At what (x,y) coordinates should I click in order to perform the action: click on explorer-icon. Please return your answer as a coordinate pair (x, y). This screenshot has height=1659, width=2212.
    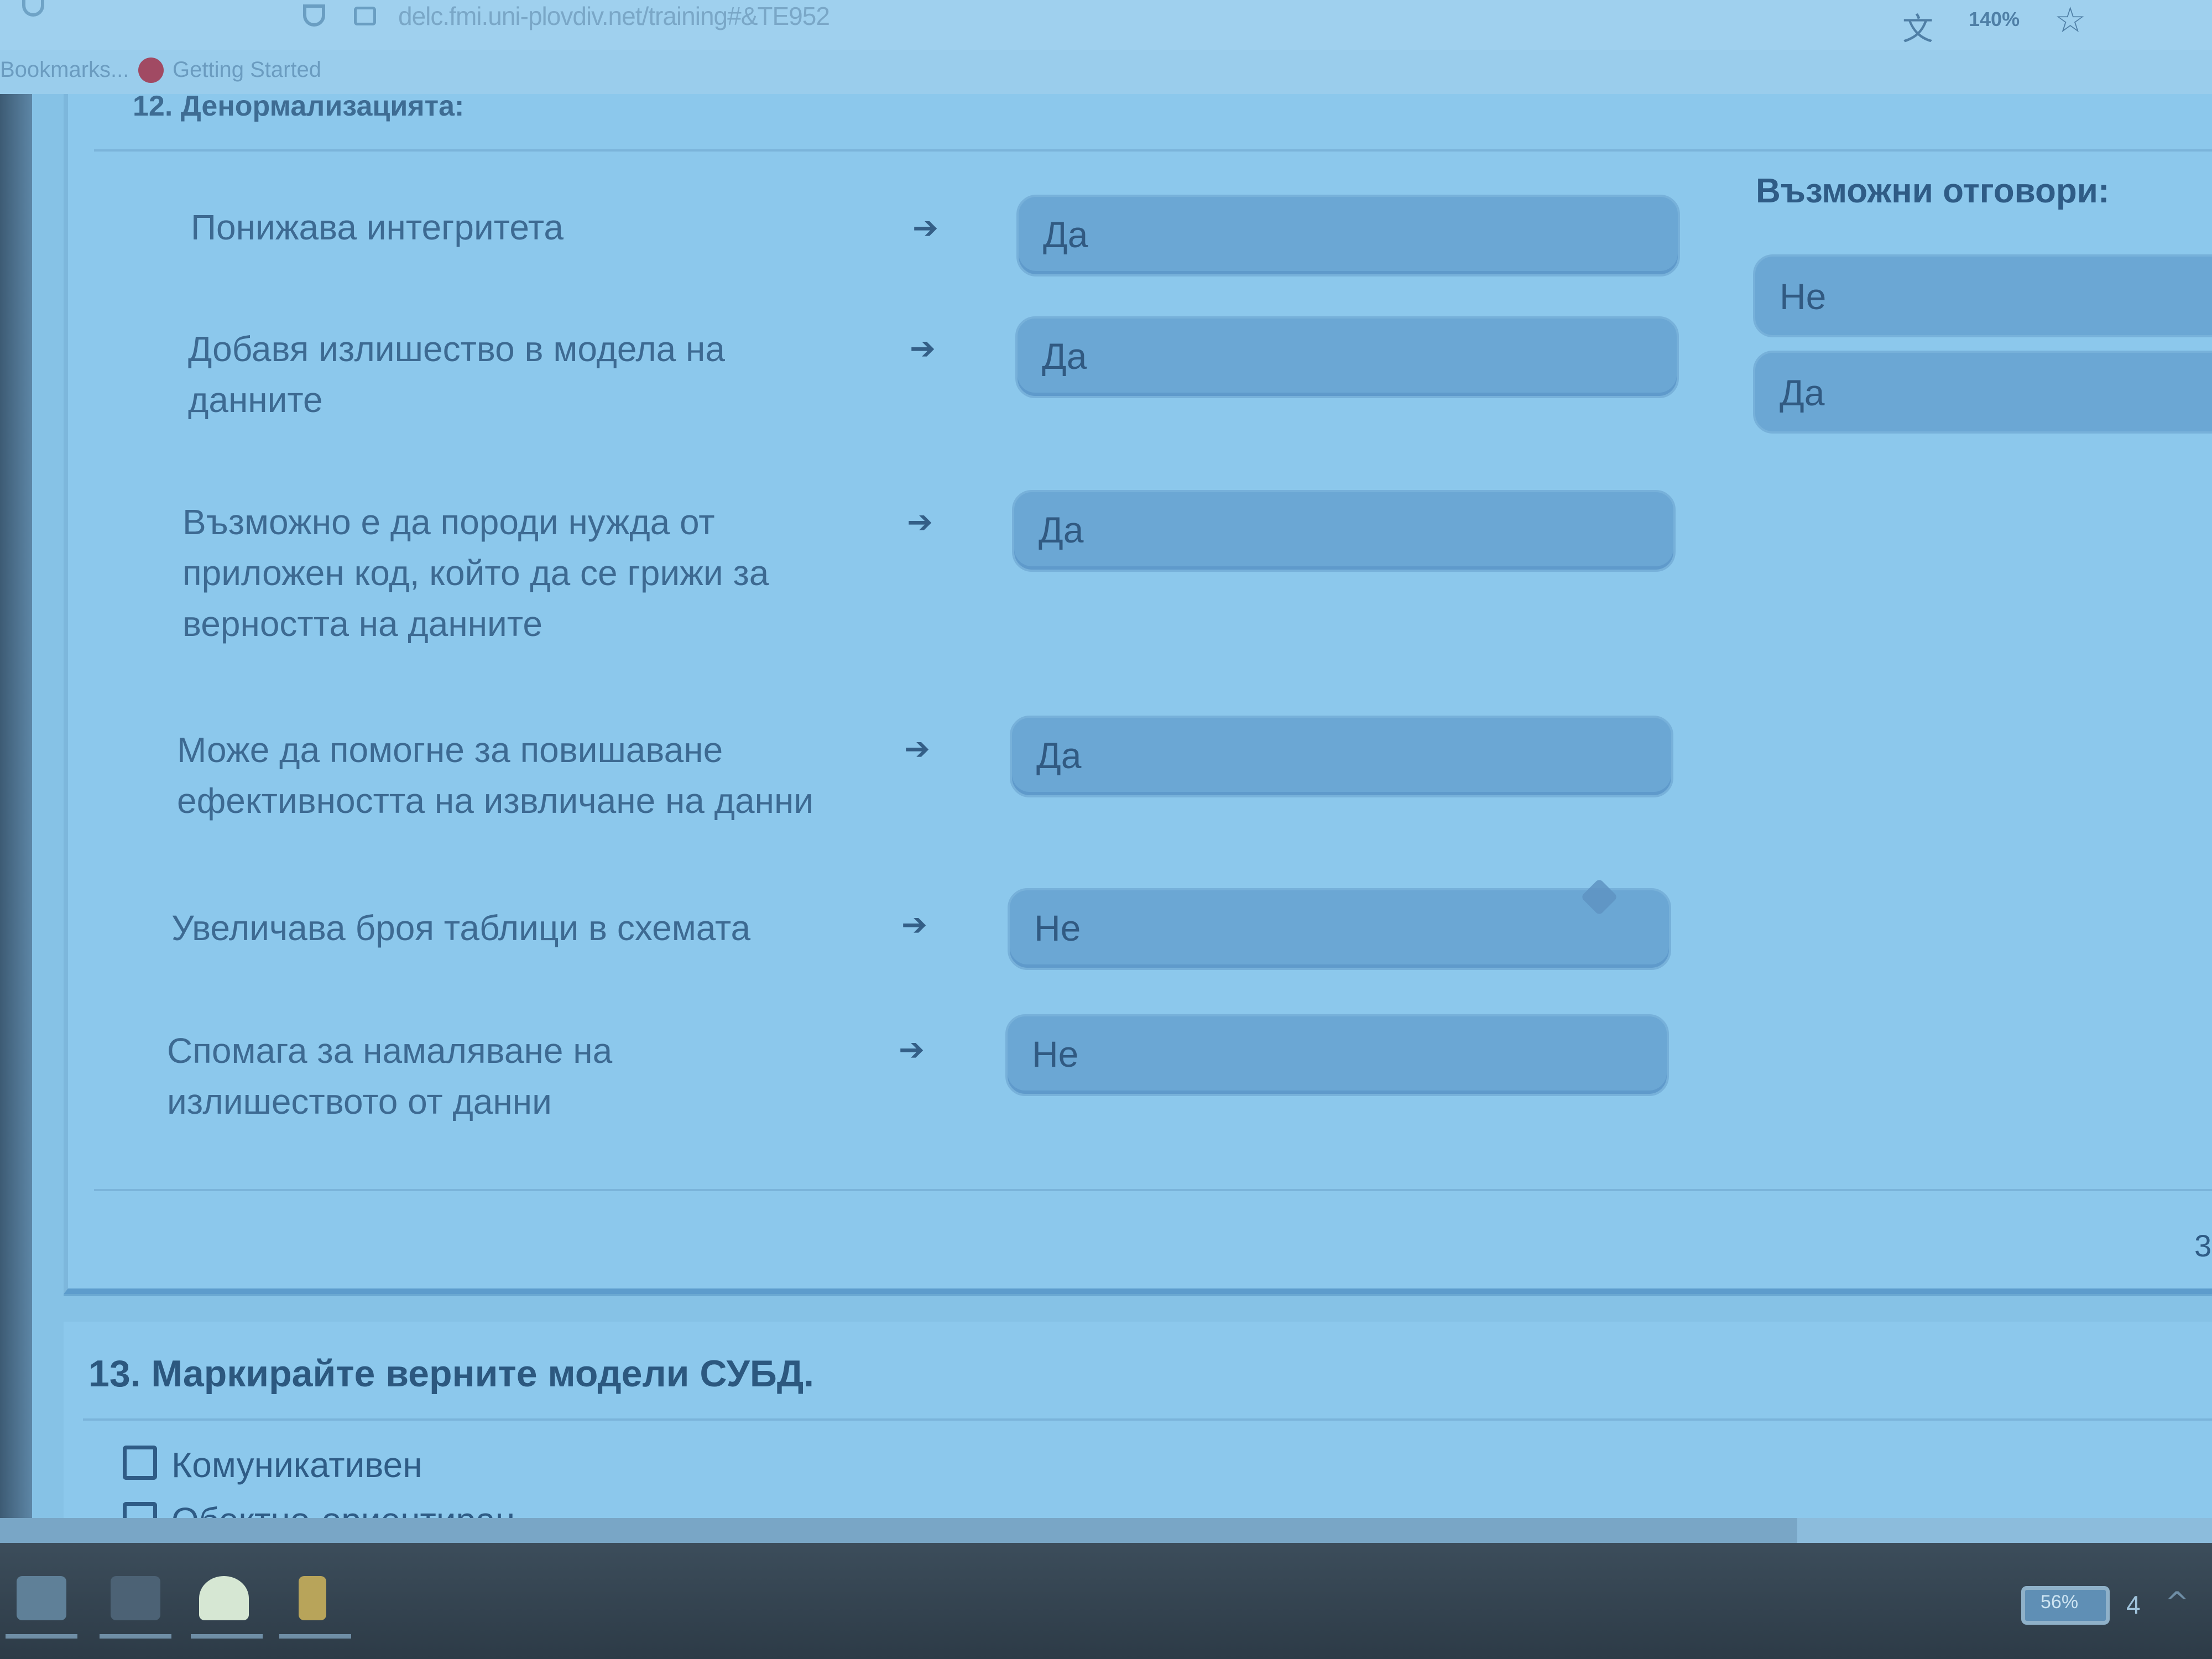
    Looking at the image, I should click on (136, 1598).